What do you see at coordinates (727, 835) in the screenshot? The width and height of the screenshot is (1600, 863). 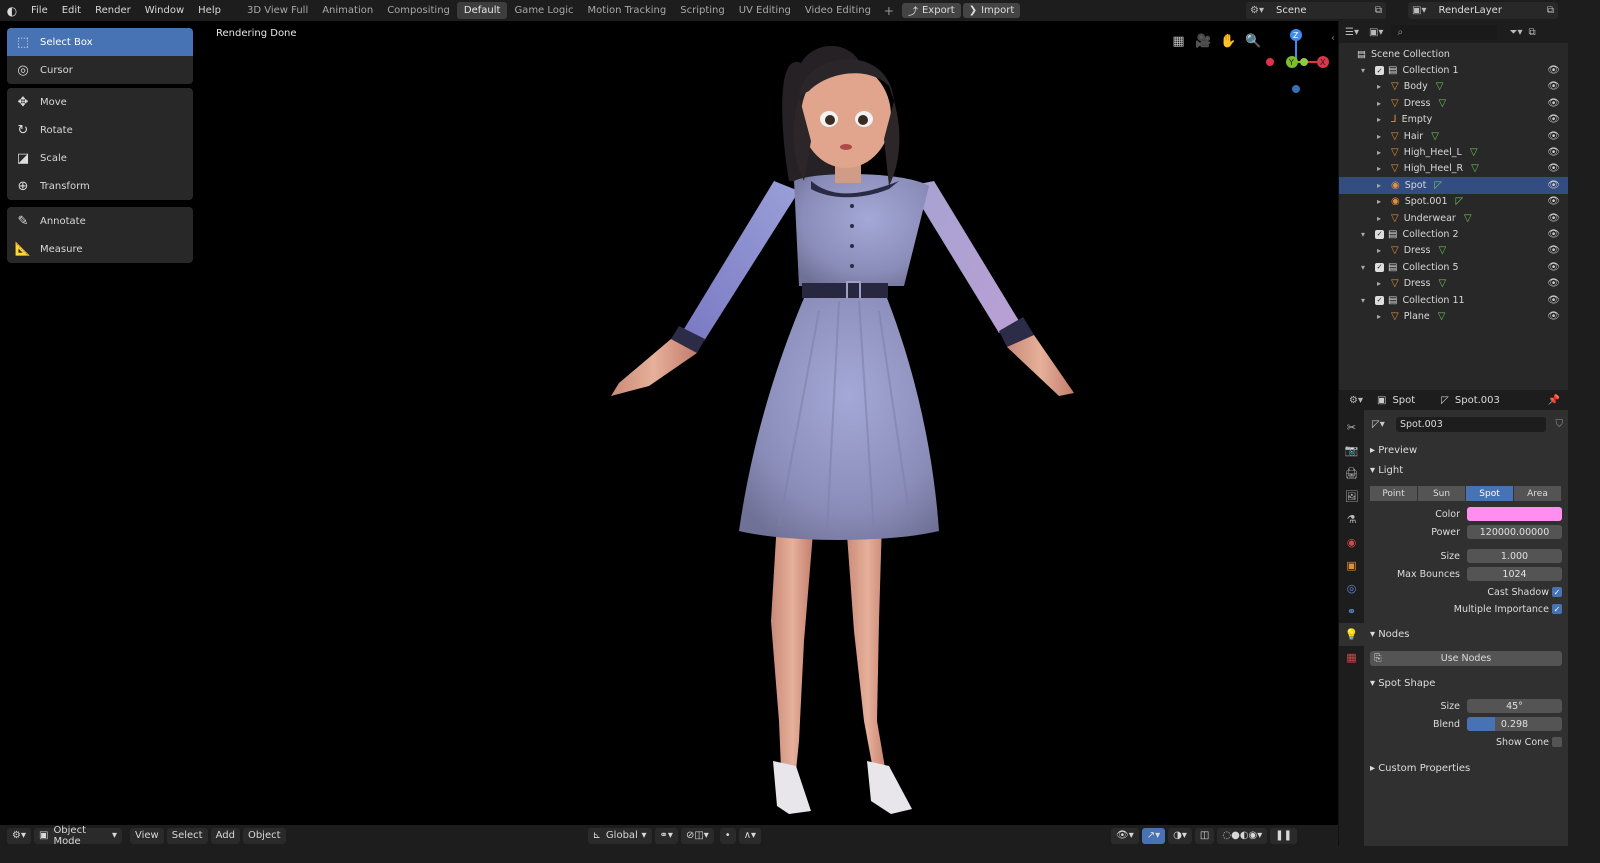 I see `proportional-edit-button: •` at bounding box center [727, 835].